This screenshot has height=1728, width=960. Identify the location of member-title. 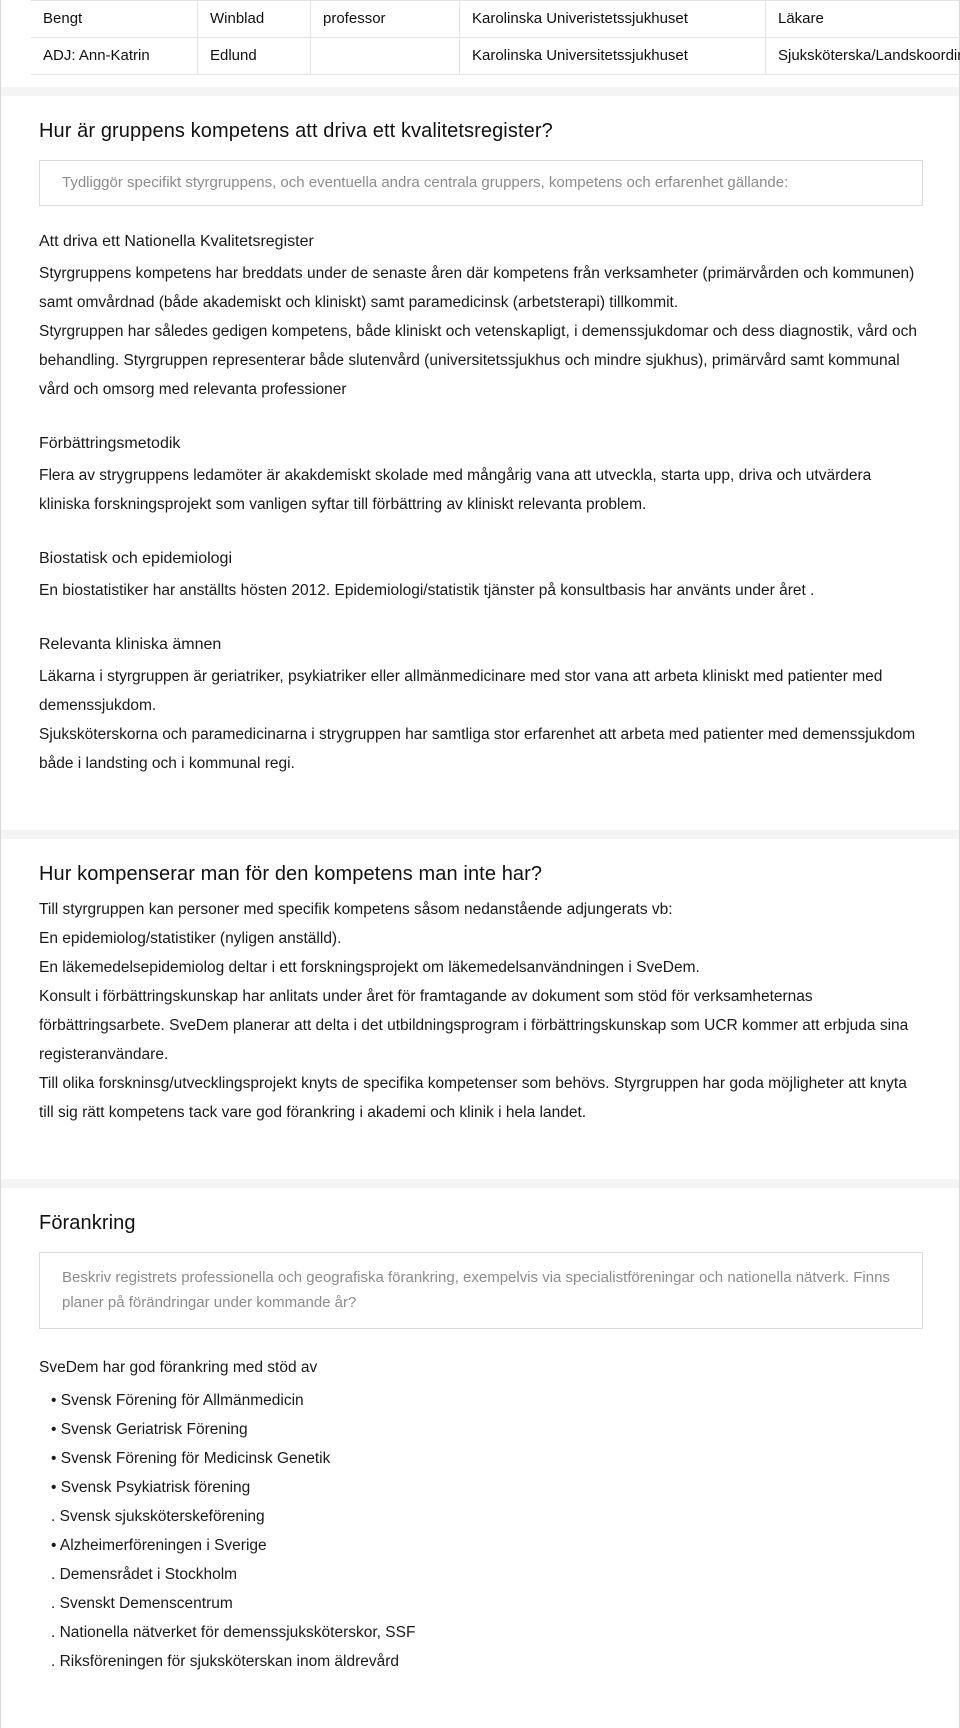
(385, 56).